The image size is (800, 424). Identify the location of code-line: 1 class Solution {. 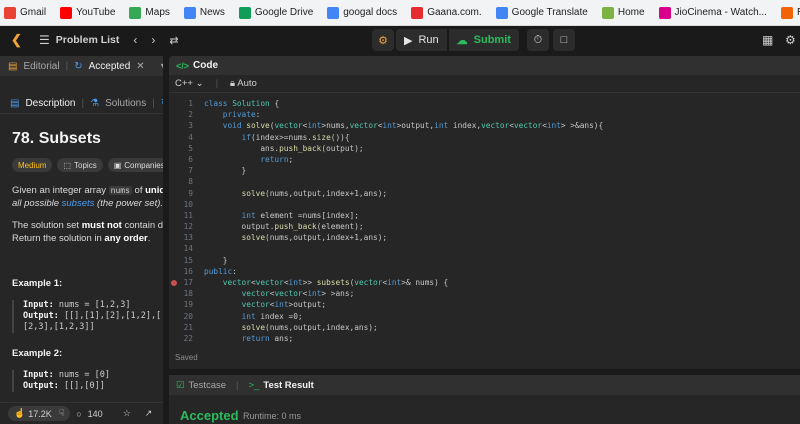
(484, 103).